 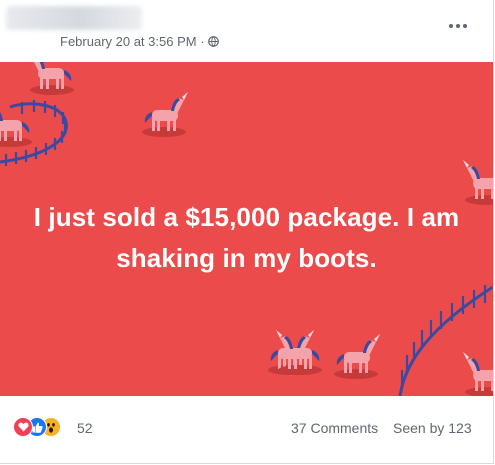 I want to click on post-meta: February 20 at 3:56 PM ·, so click(x=140, y=41).